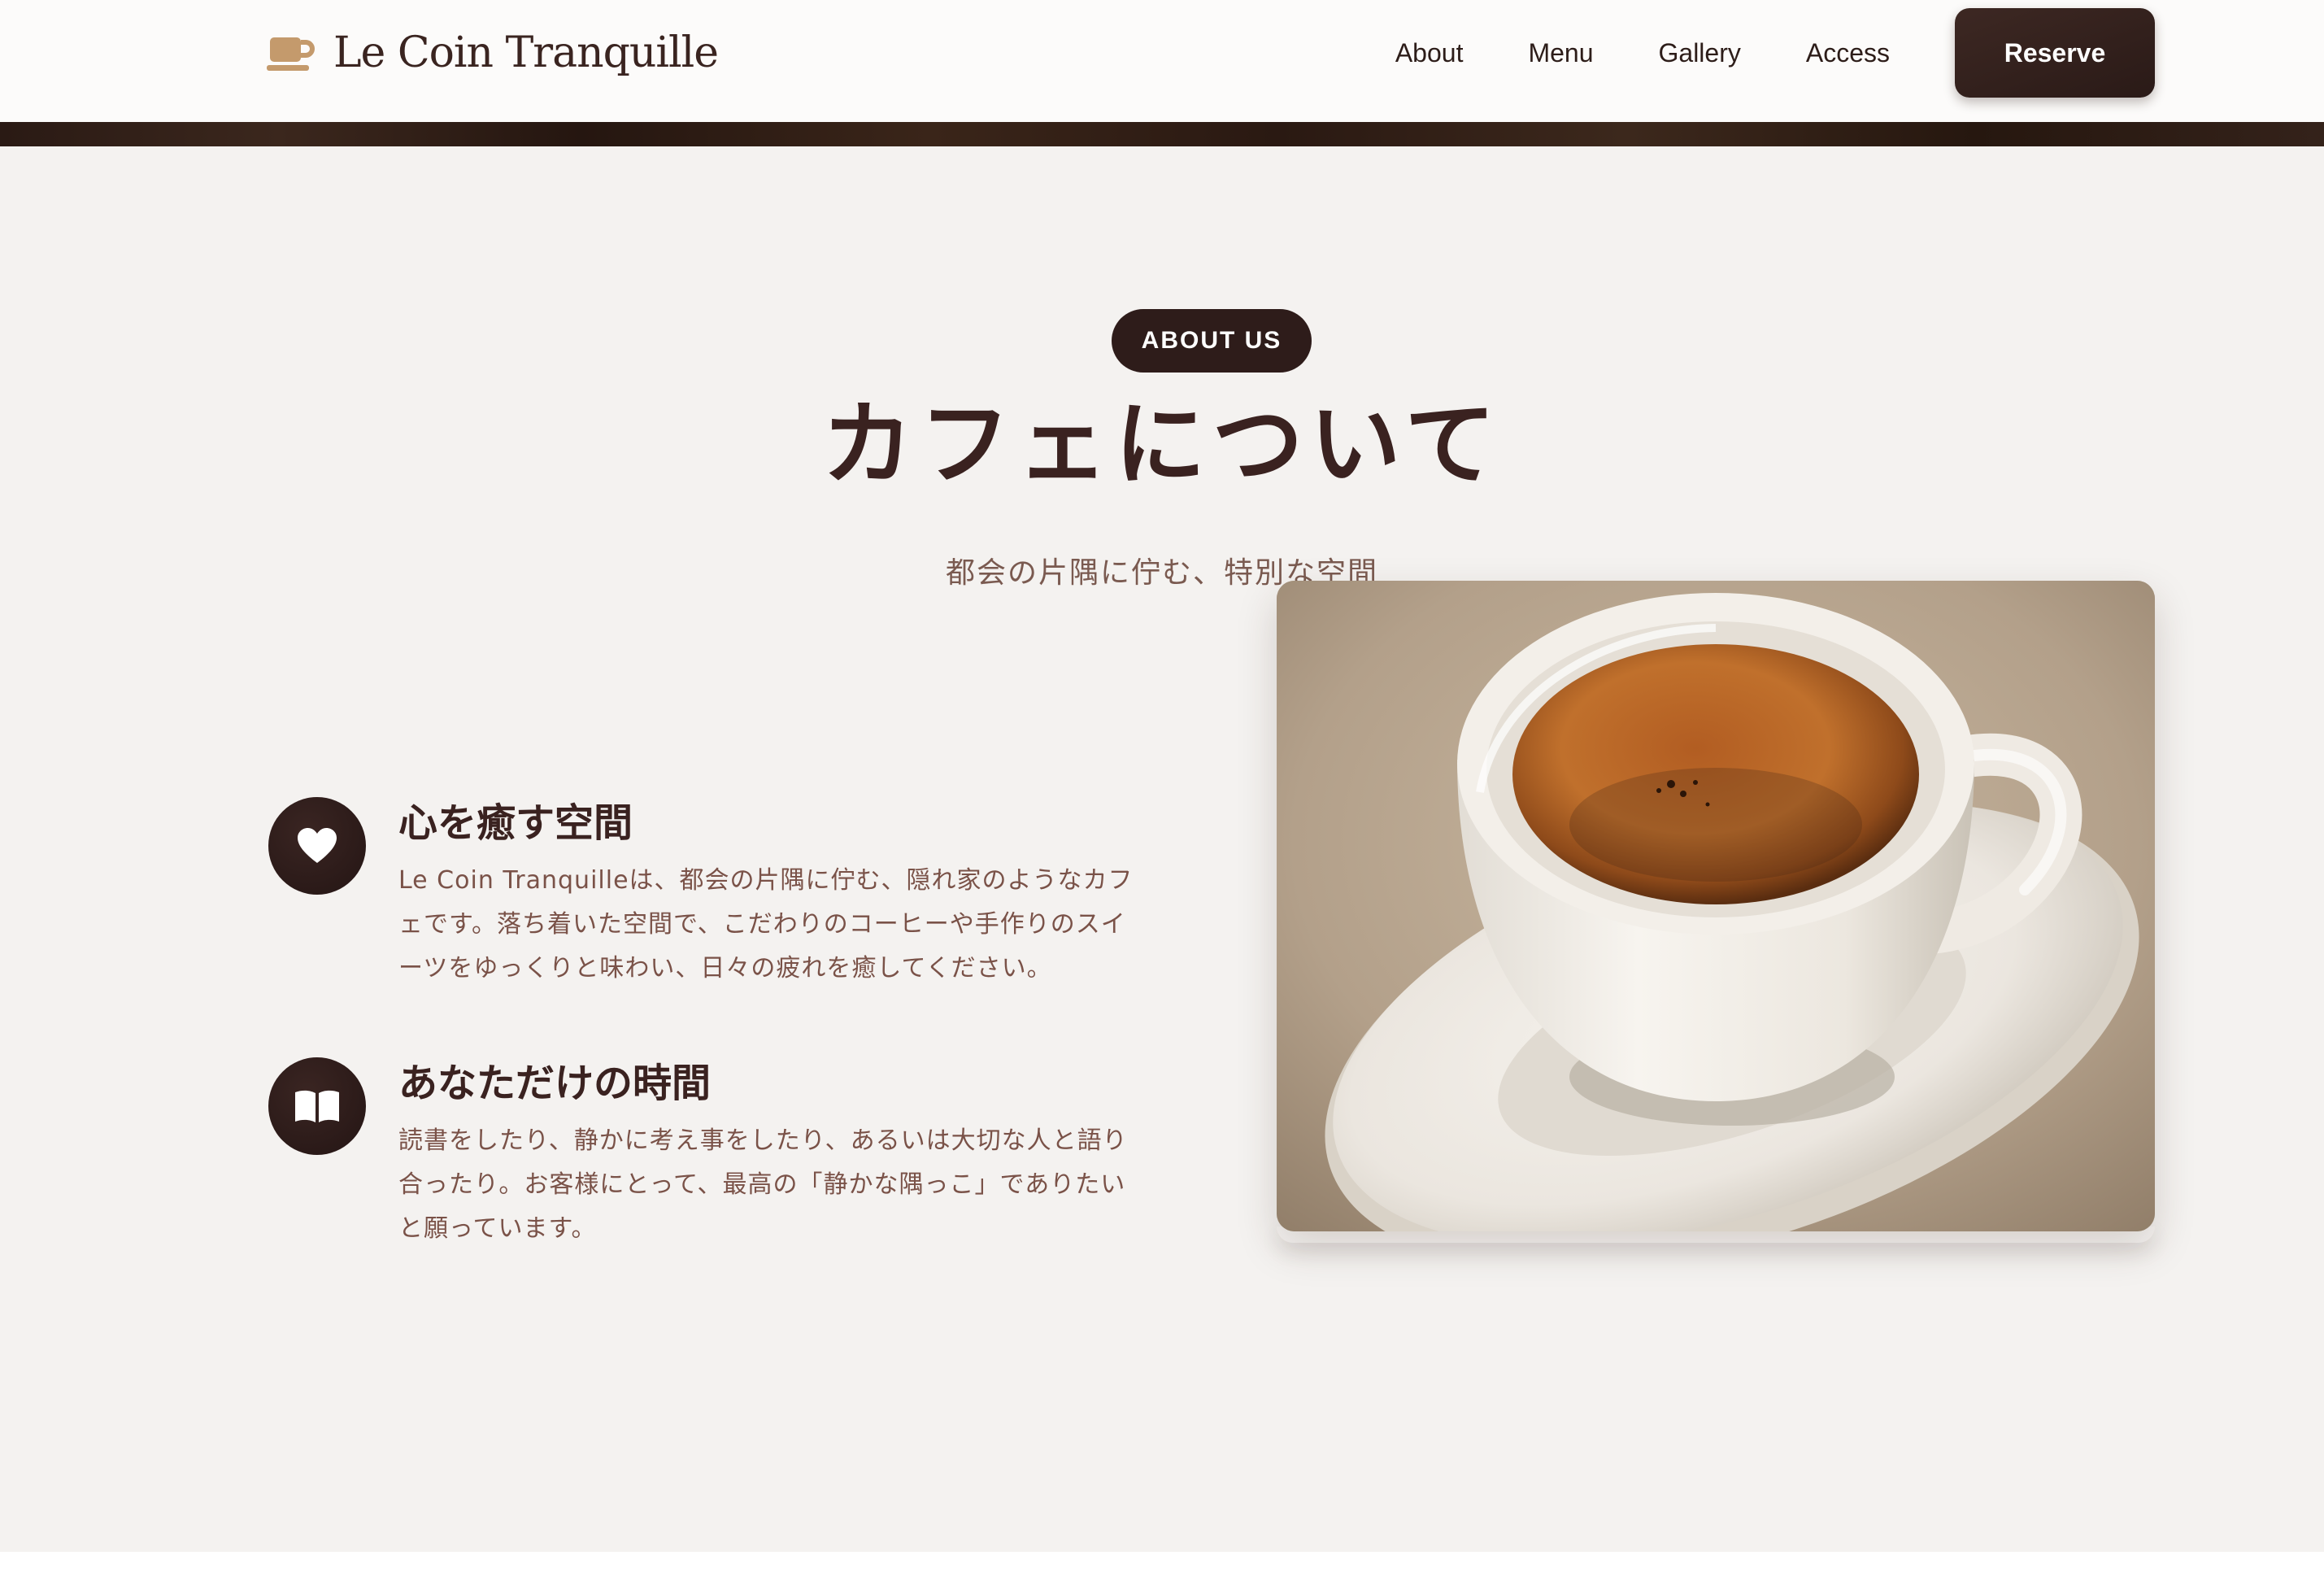 This screenshot has height=1586, width=2324. I want to click on hero-image-edge, so click(1162, 134).